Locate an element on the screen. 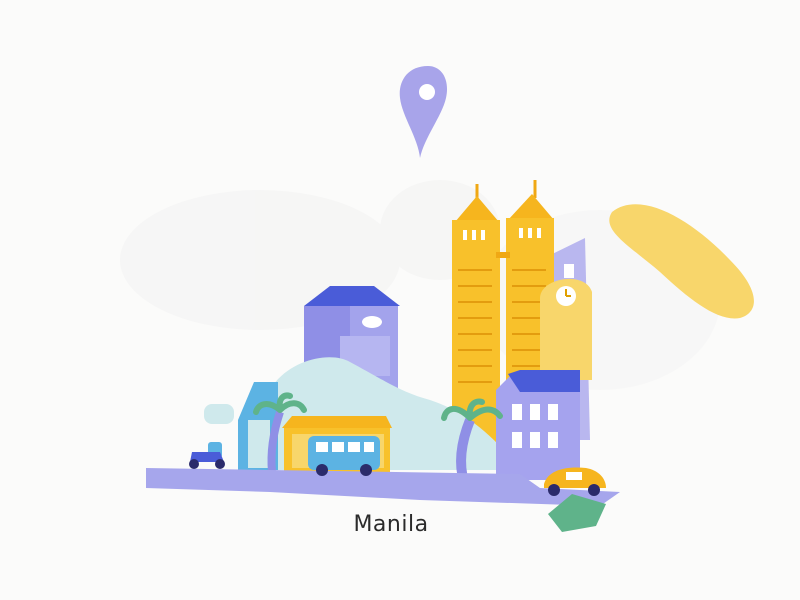 The image size is (800, 600). right-blue-building is located at coordinates (538, 425).